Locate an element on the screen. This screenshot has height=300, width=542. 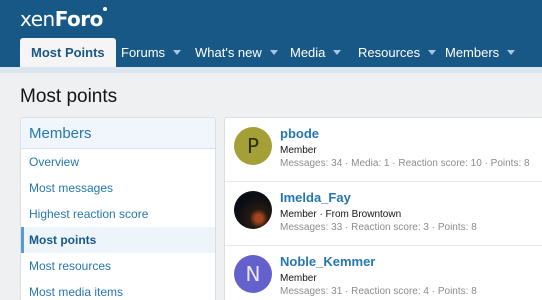
tab-label: Resources is located at coordinates (389, 52).